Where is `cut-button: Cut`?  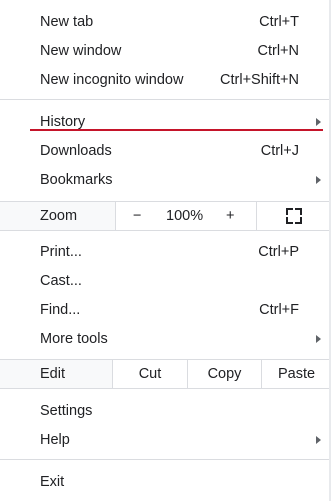 cut-button: Cut is located at coordinates (149, 374).